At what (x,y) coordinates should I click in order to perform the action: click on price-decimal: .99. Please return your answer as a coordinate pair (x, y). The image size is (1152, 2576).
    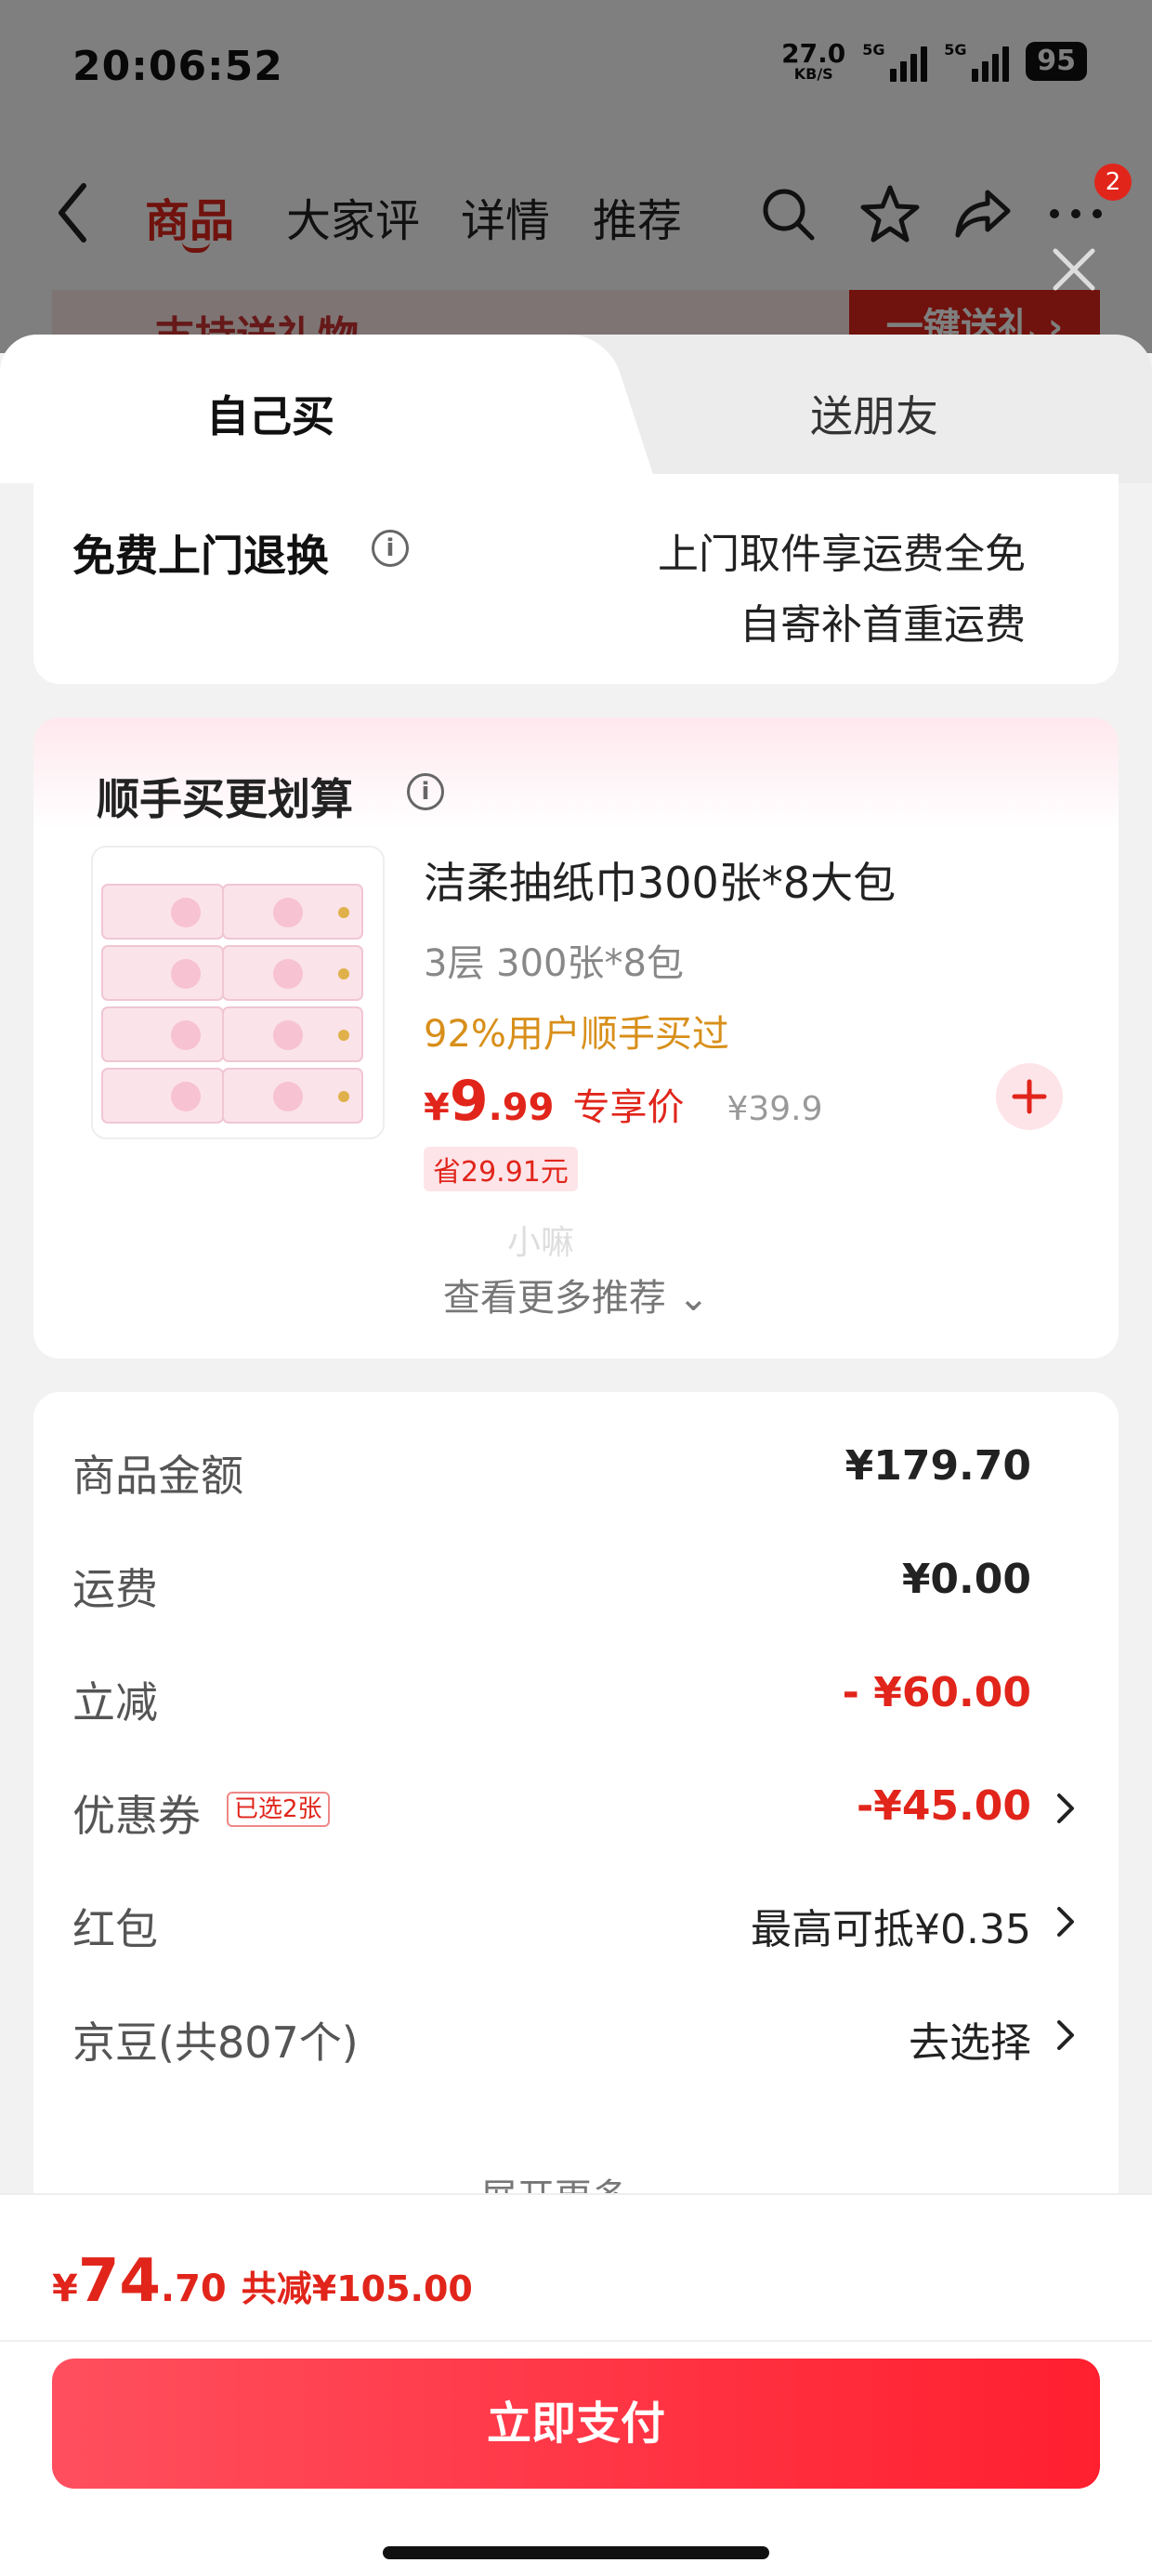
    Looking at the image, I should click on (521, 1107).